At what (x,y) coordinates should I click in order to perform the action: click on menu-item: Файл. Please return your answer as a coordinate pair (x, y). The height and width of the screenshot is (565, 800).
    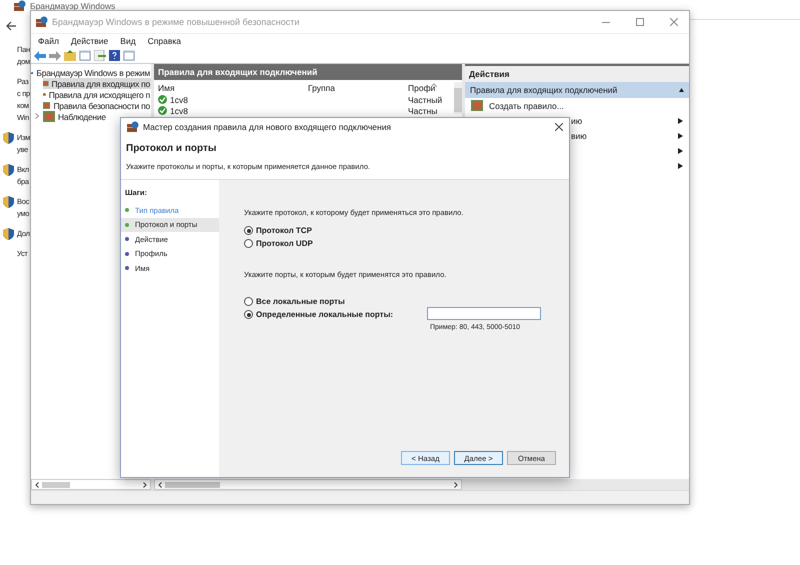
    Looking at the image, I should click on (48, 41).